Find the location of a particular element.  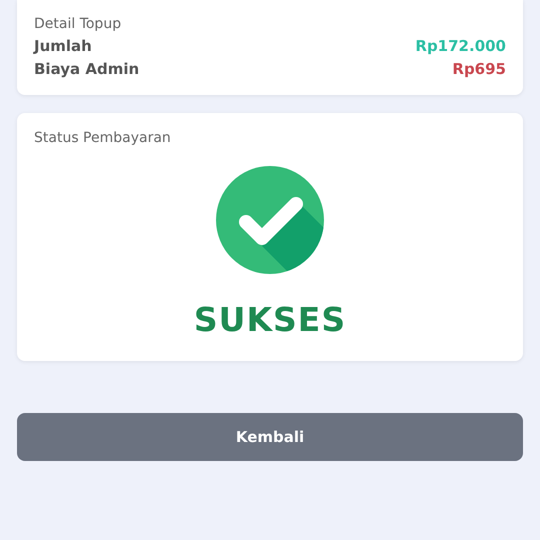

back-button: Kembali is located at coordinates (270, 437).